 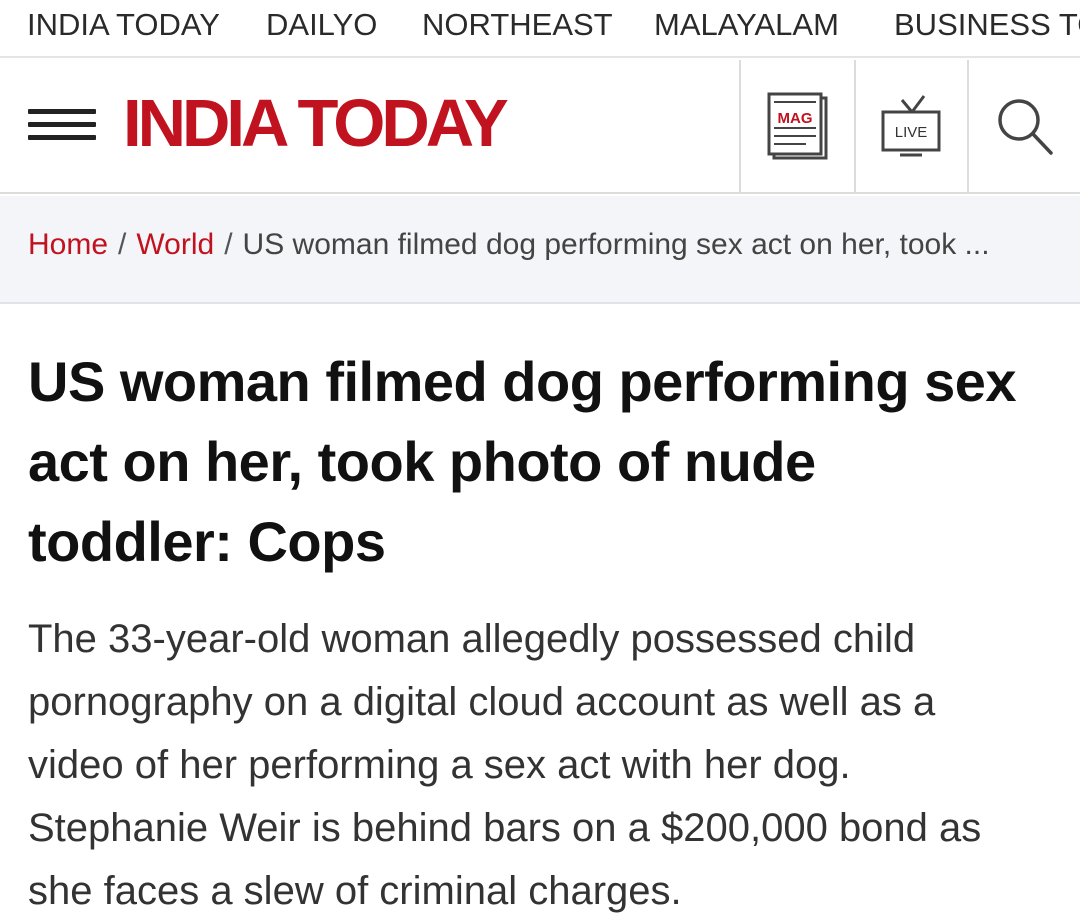 I want to click on site-logo: INDIA TODAY, so click(x=316, y=123).